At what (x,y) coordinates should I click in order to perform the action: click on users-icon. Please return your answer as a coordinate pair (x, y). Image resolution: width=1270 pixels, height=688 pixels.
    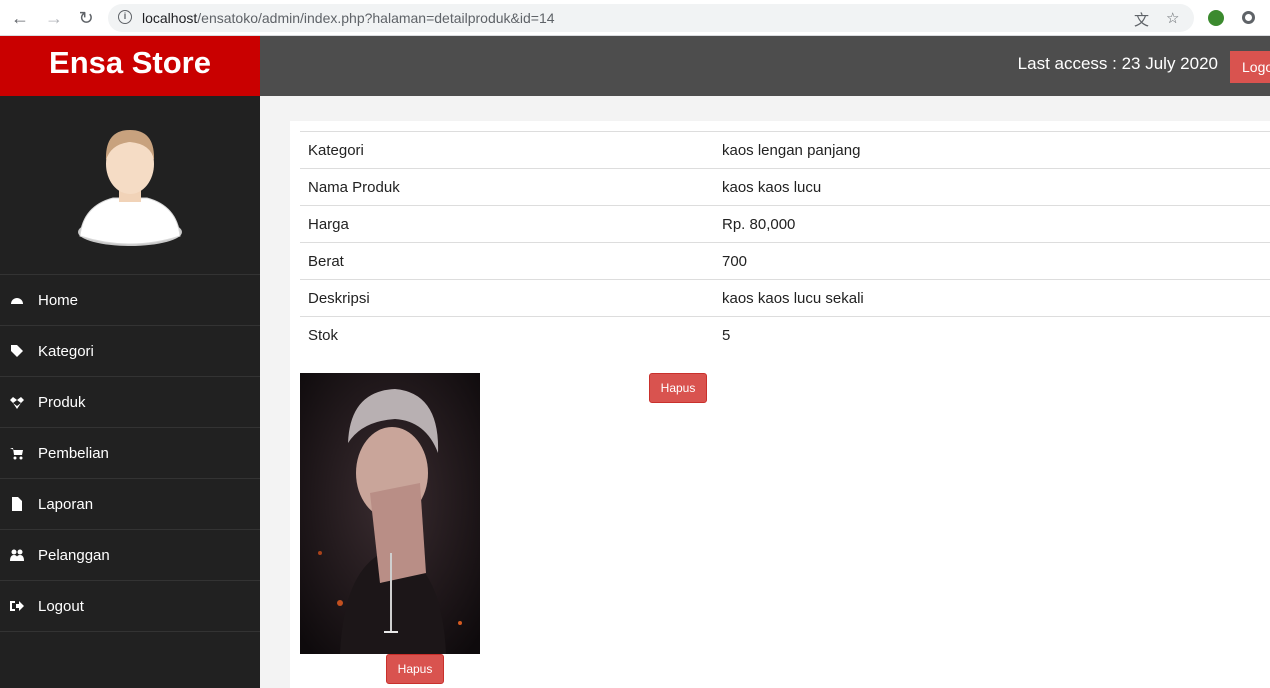
    Looking at the image, I should click on (17, 555).